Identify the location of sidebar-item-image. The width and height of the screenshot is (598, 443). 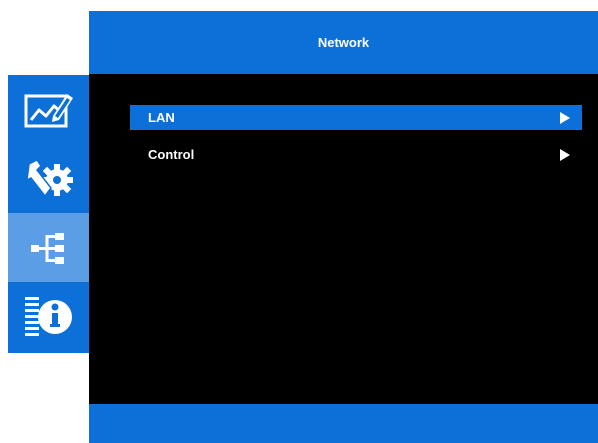
(48, 109).